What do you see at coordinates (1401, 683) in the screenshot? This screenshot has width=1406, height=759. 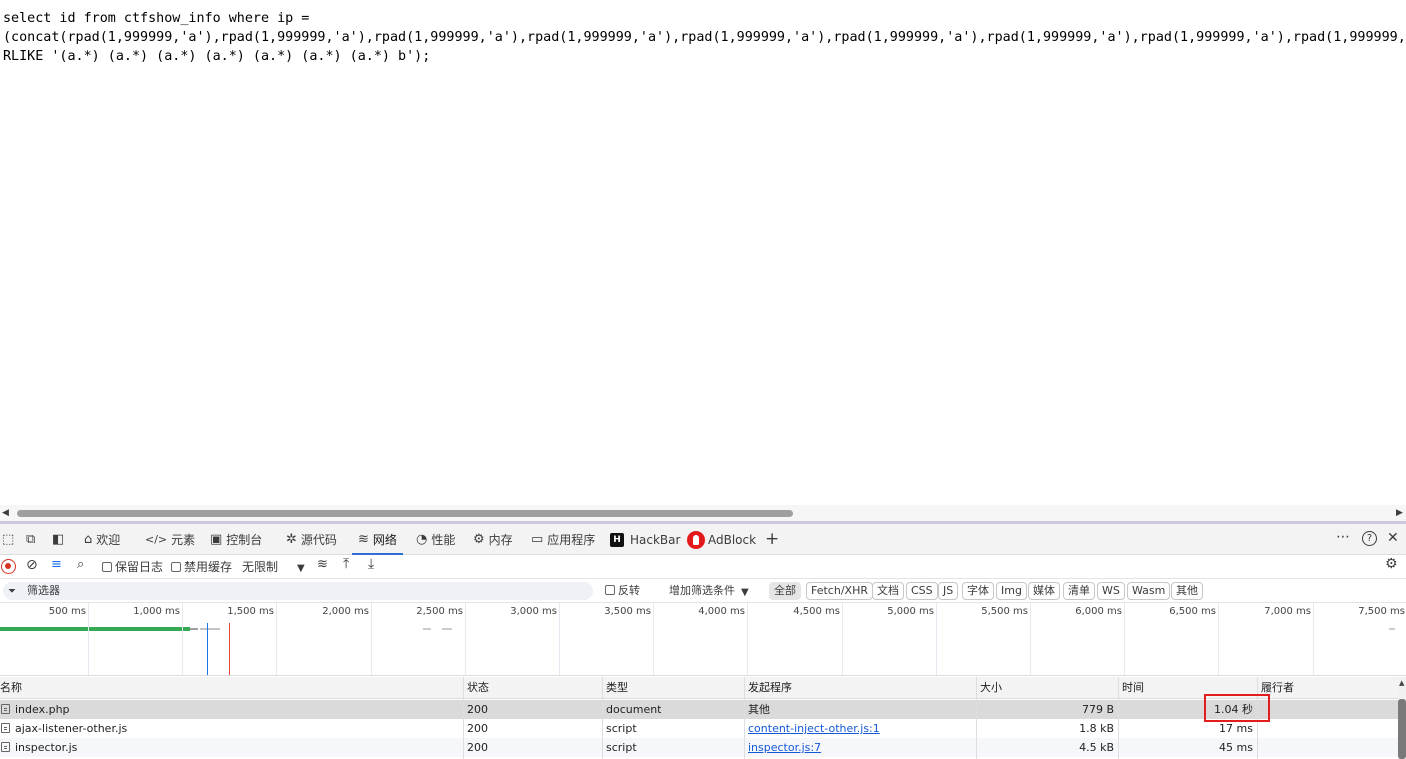 I see `scroll-up-icon: ▲` at bounding box center [1401, 683].